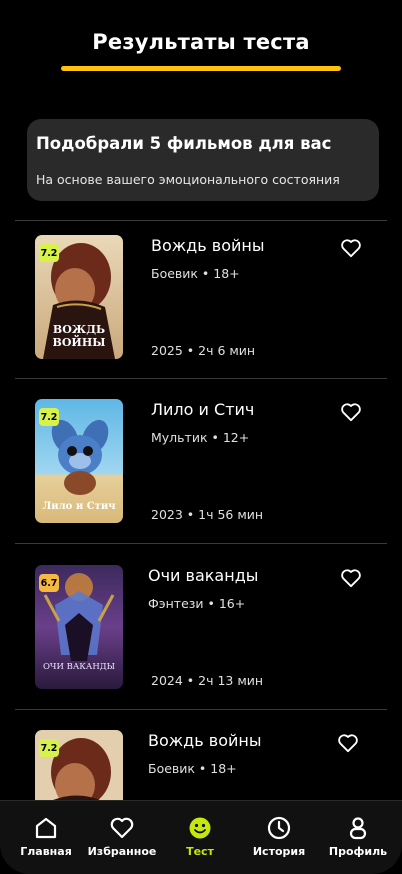  I want to click on movie-poster: Лило и Стич 7.2, so click(79, 461).